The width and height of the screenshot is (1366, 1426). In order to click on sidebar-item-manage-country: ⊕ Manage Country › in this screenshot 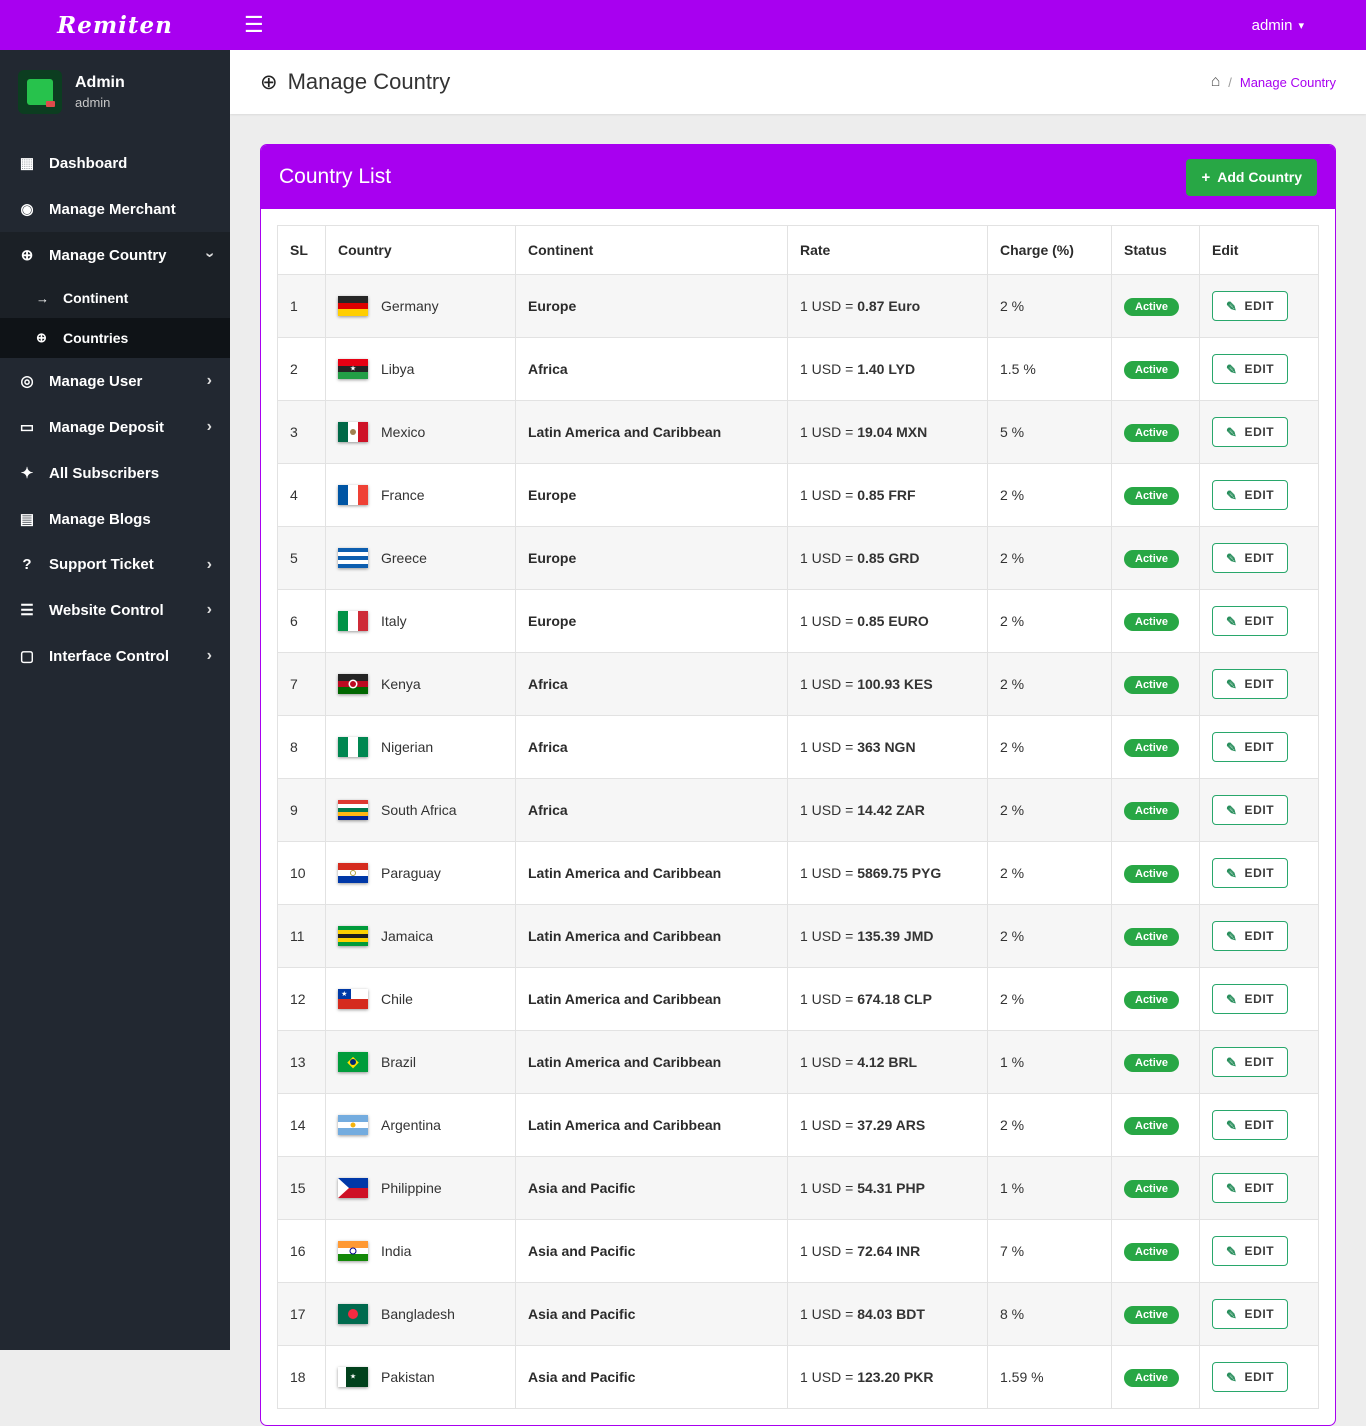, I will do `click(115, 255)`.